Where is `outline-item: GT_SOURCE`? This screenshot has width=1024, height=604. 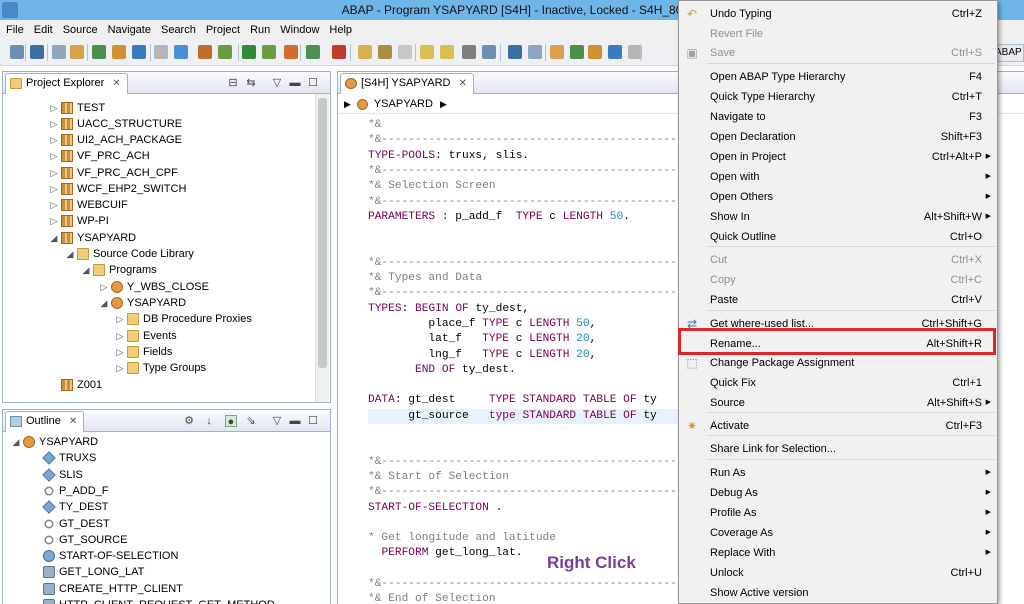
outline-item: GT_SOURCE is located at coordinates (79, 540).